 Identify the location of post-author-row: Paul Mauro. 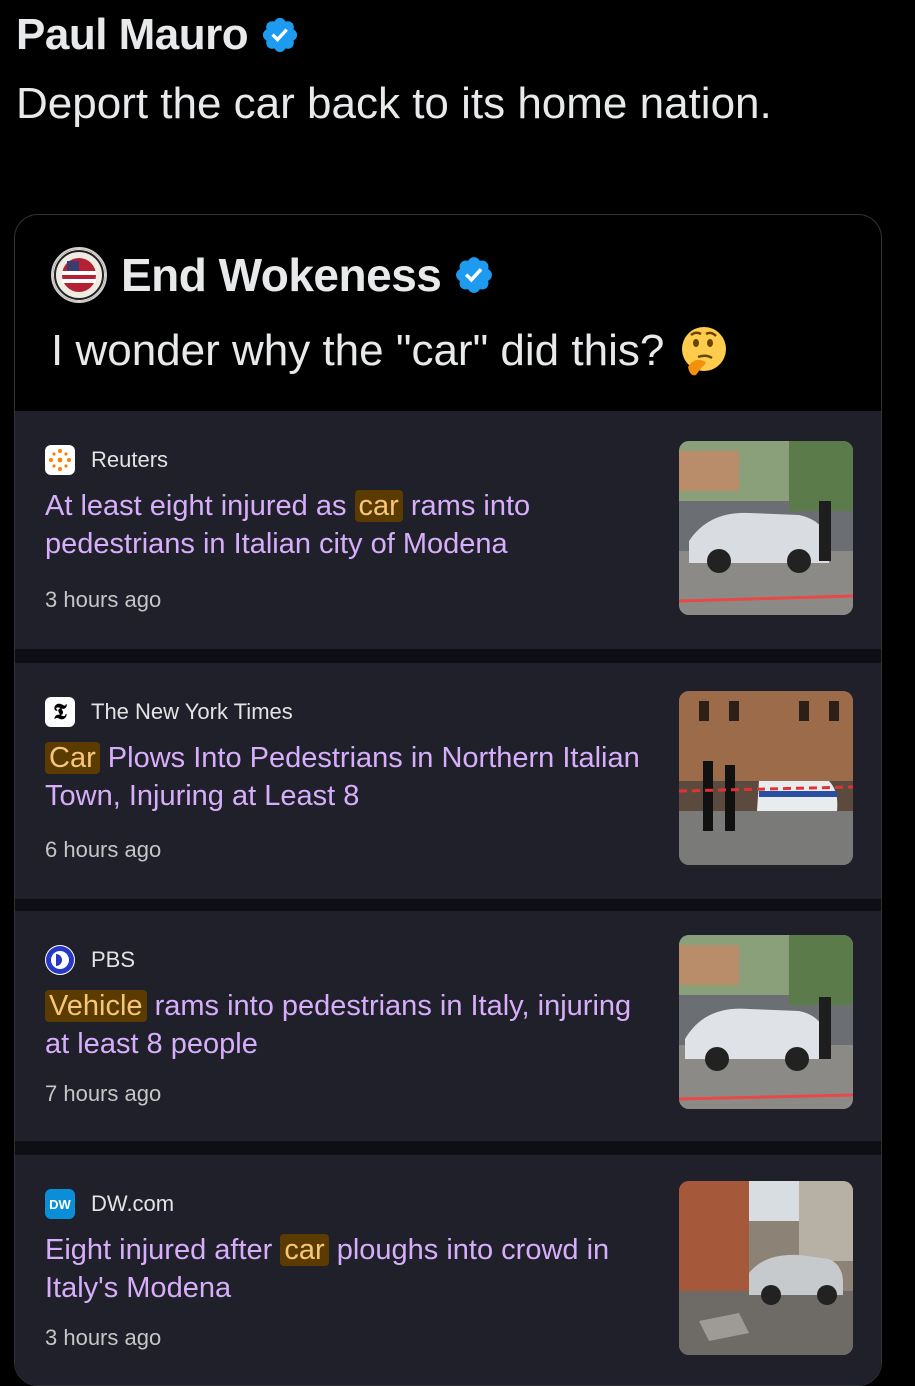
(158, 35).